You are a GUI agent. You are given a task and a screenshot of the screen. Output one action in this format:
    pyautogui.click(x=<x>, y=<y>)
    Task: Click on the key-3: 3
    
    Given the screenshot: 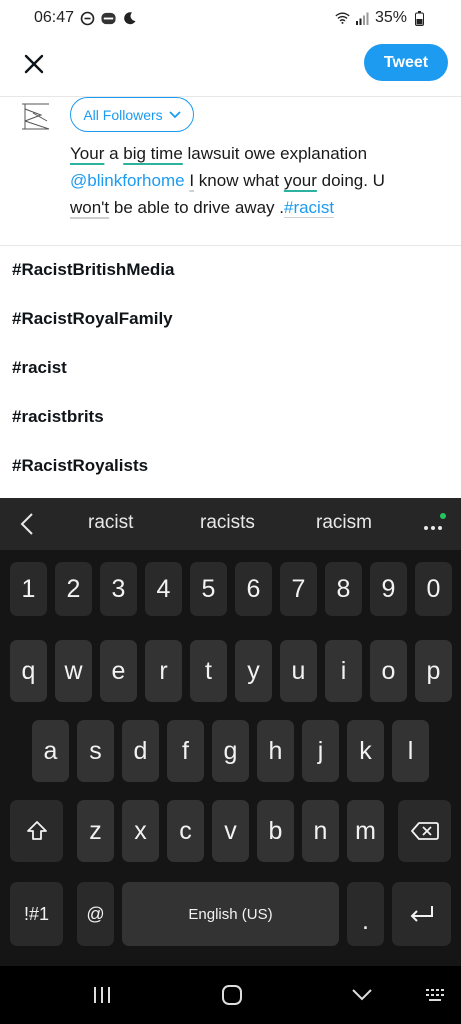 What is the action you would take?
    pyautogui.click(x=118, y=589)
    